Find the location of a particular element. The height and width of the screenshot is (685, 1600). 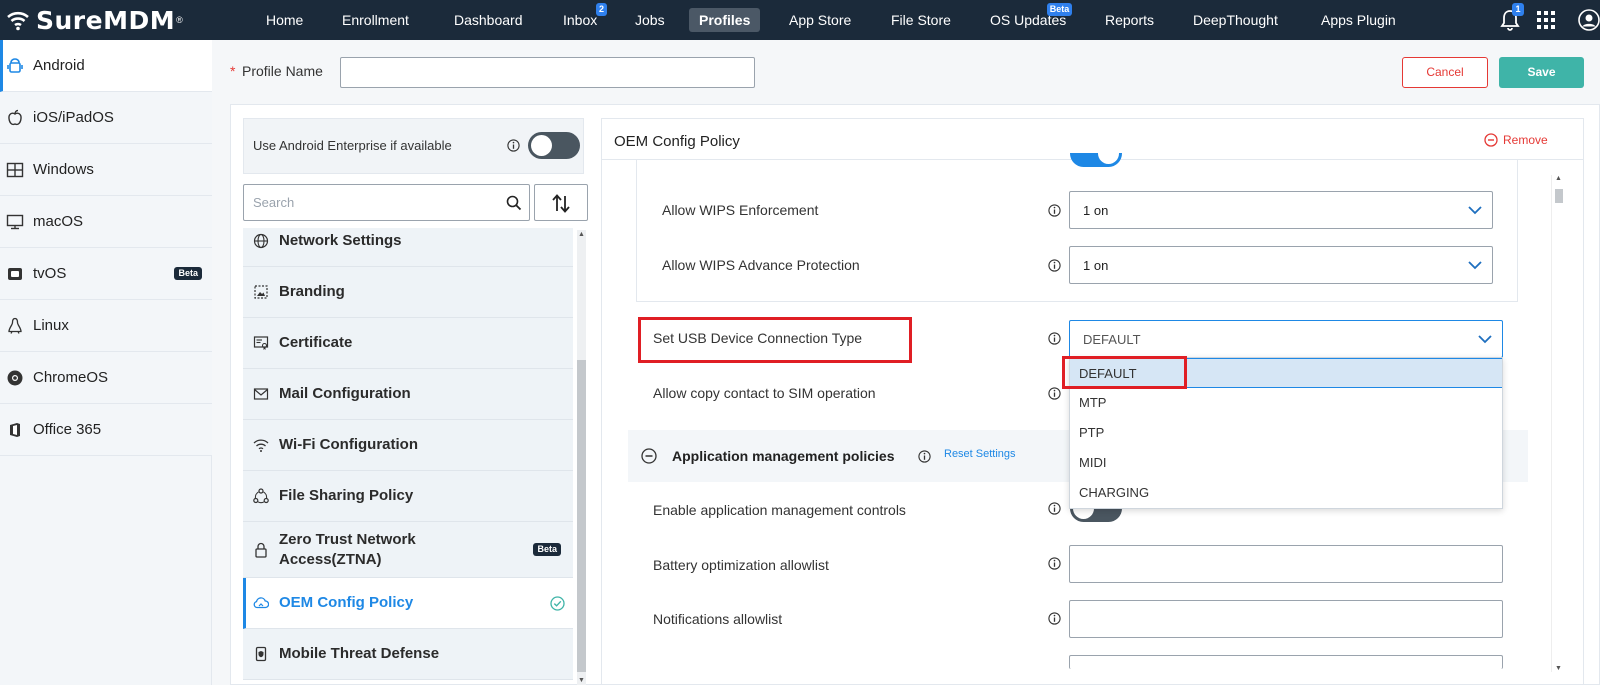

policy-item-wifi-configuration: Wi-Fi Configuration is located at coordinates (408, 445).